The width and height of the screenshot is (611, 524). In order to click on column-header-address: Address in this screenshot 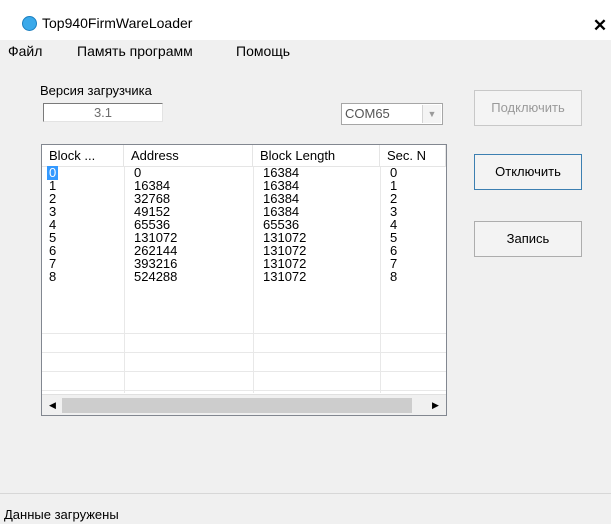, I will do `click(188, 155)`.